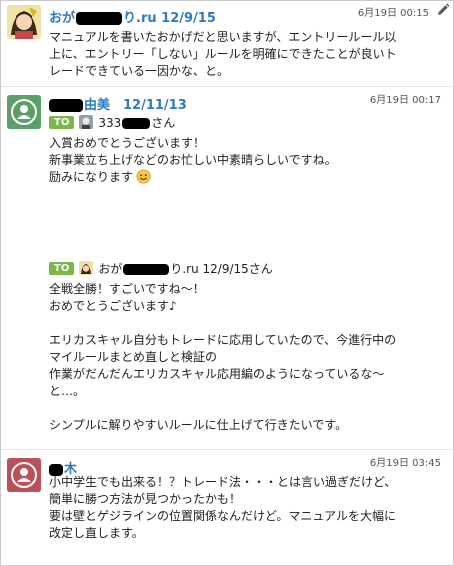 This screenshot has width=454, height=566. I want to click on mention-name: 333 さん, so click(136, 122).